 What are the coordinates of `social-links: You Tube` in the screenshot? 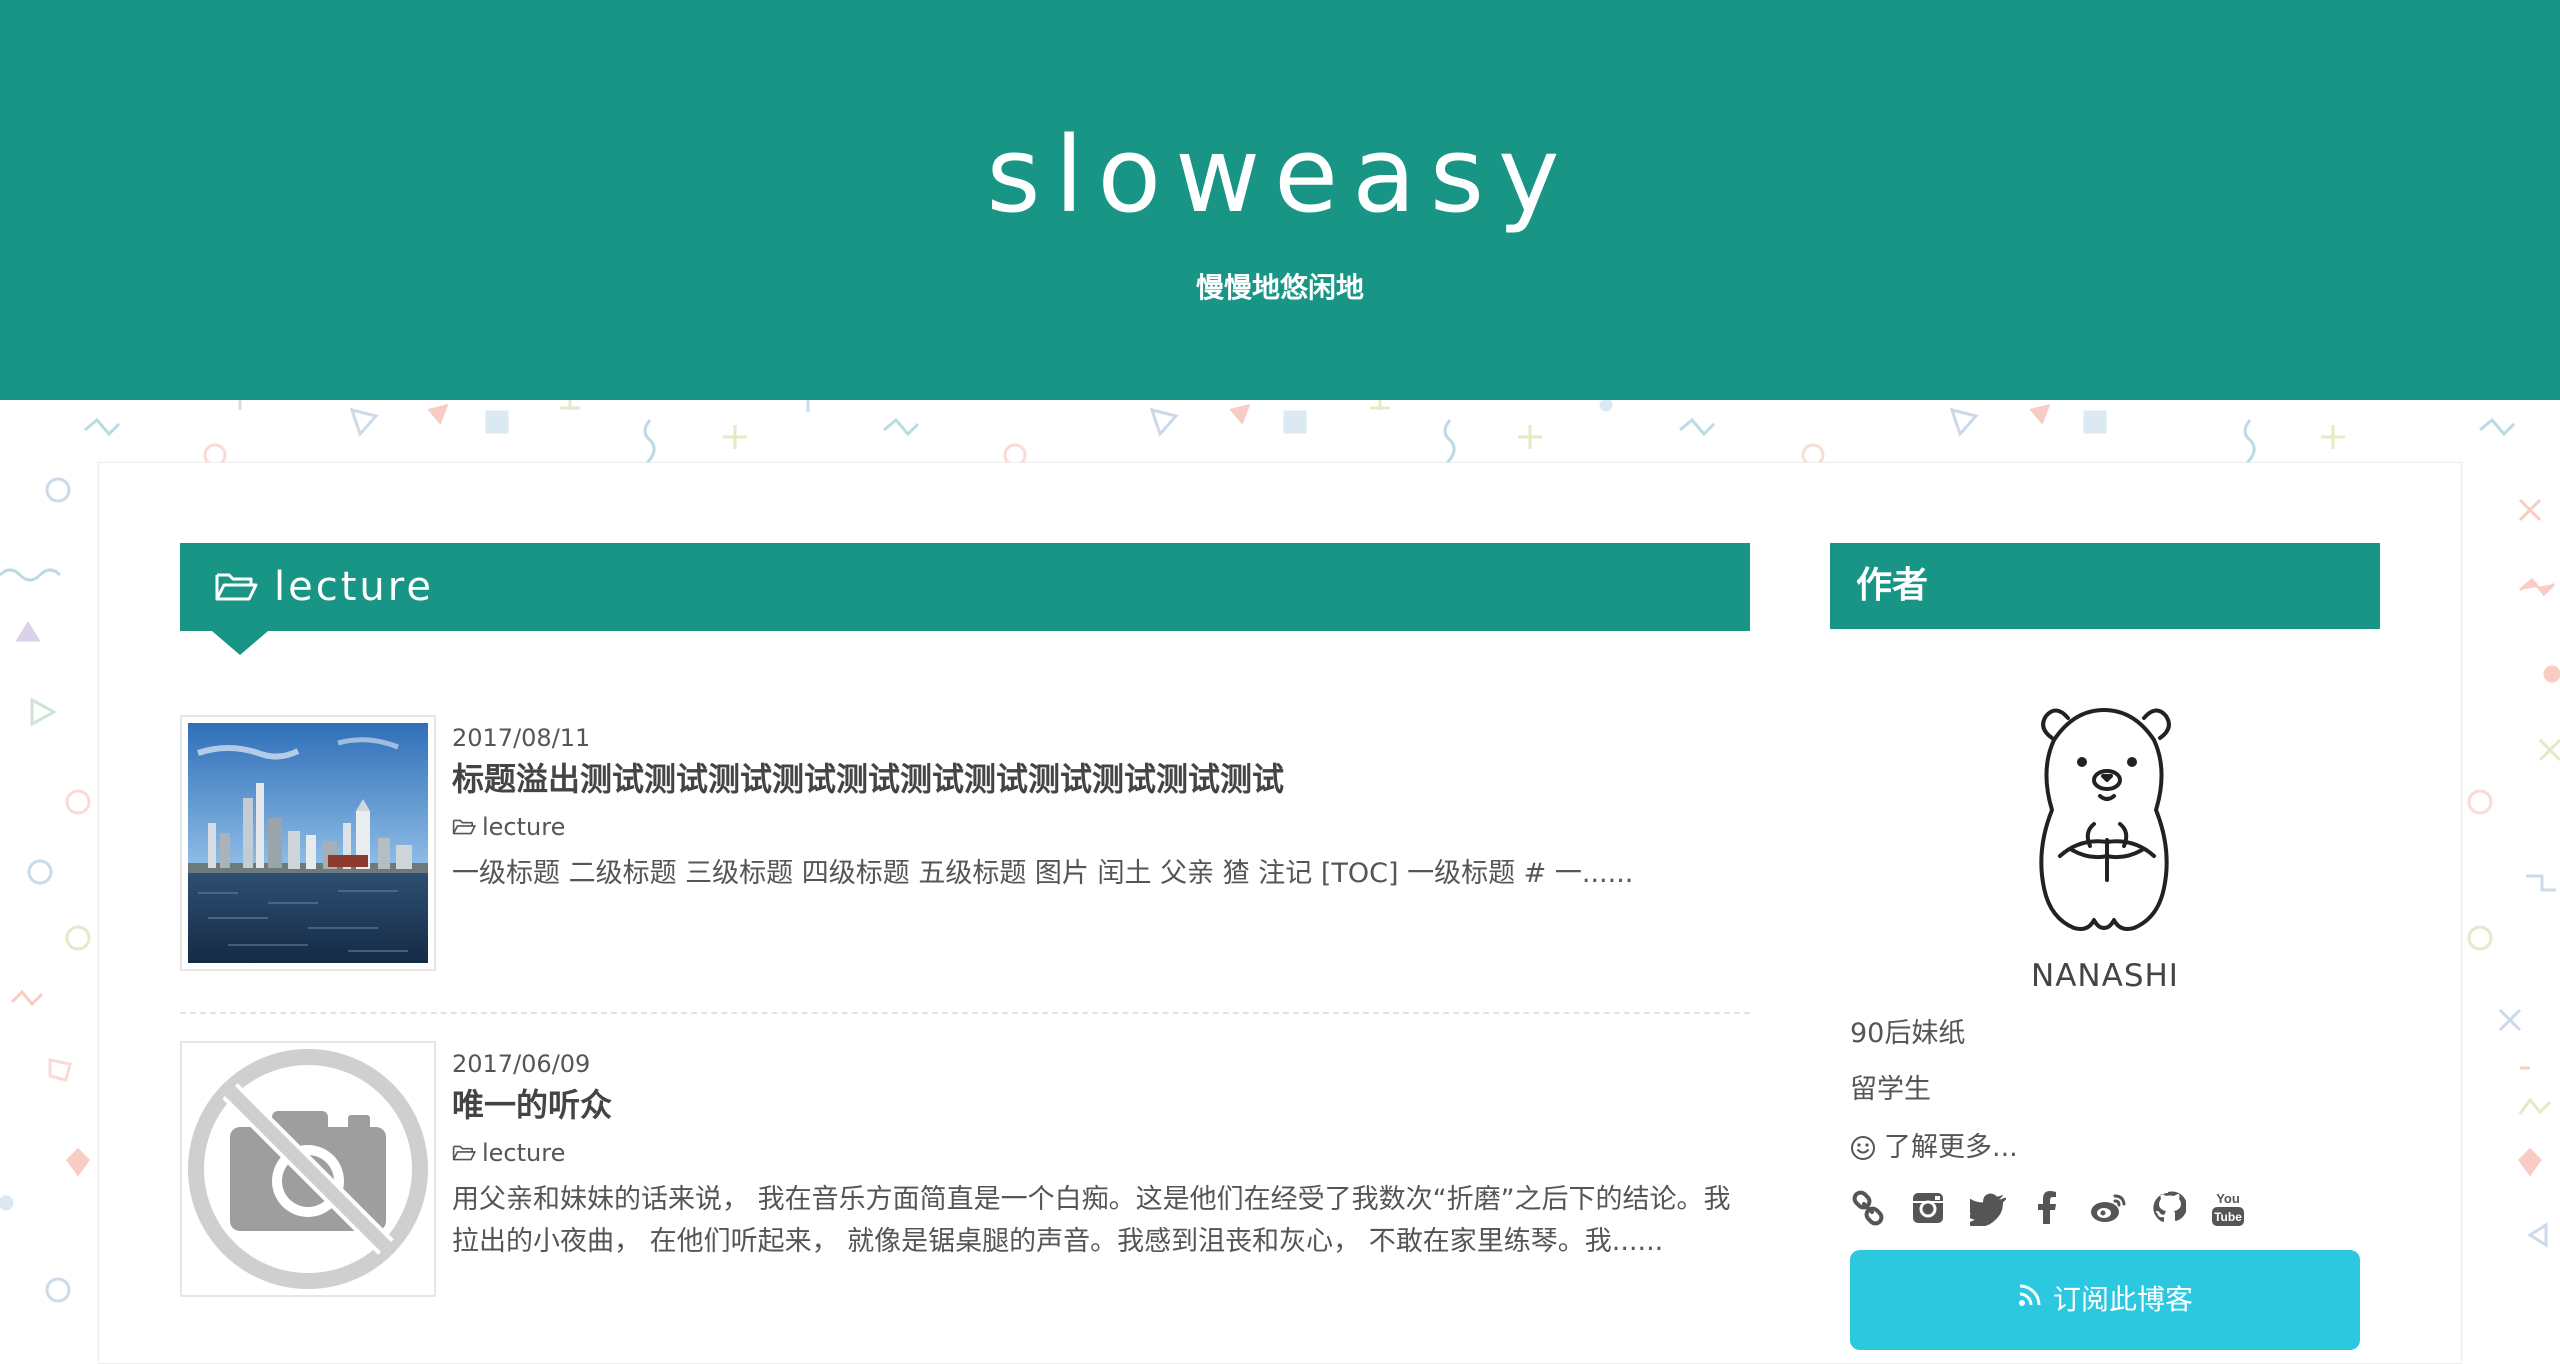 It's located at (2048, 1208).